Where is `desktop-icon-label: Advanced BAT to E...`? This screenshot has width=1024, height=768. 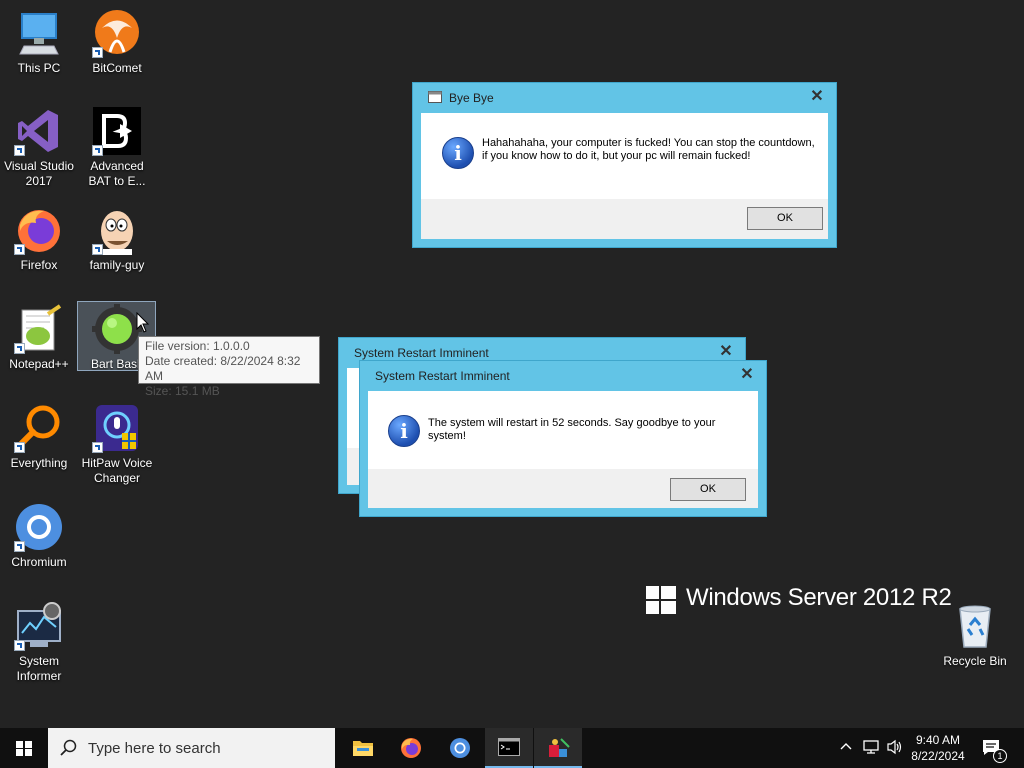 desktop-icon-label: Advanced BAT to E... is located at coordinates (117, 173).